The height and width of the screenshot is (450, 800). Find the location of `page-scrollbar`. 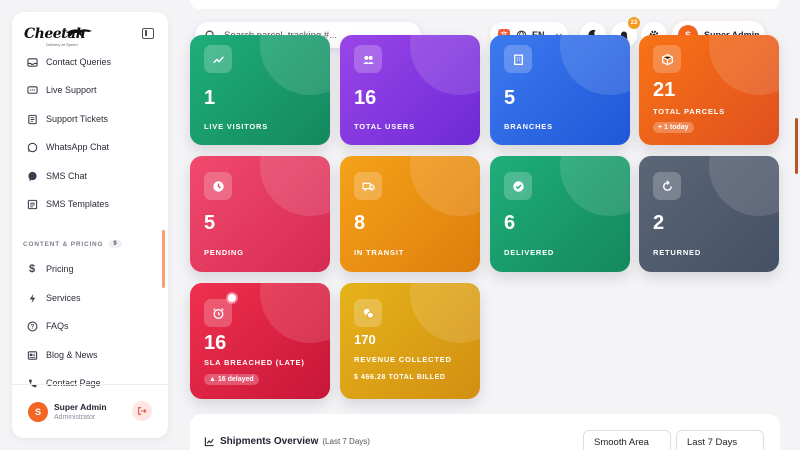

page-scrollbar is located at coordinates (796, 146).